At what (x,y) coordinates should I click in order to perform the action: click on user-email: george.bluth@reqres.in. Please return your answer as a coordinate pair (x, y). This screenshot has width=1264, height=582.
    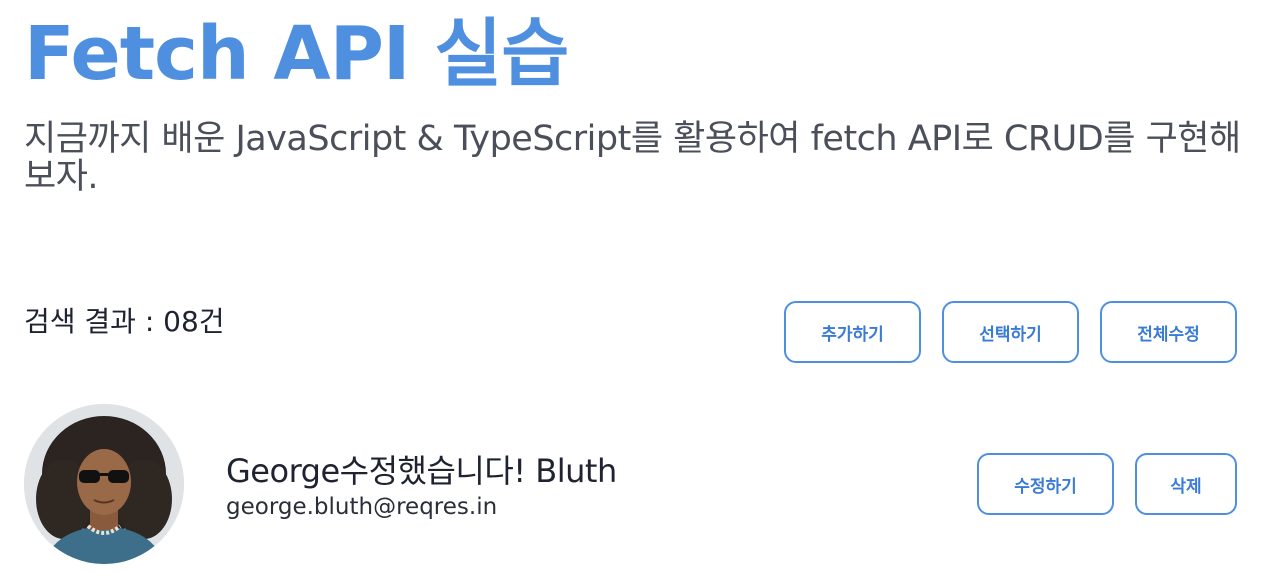
    Looking at the image, I should click on (362, 507).